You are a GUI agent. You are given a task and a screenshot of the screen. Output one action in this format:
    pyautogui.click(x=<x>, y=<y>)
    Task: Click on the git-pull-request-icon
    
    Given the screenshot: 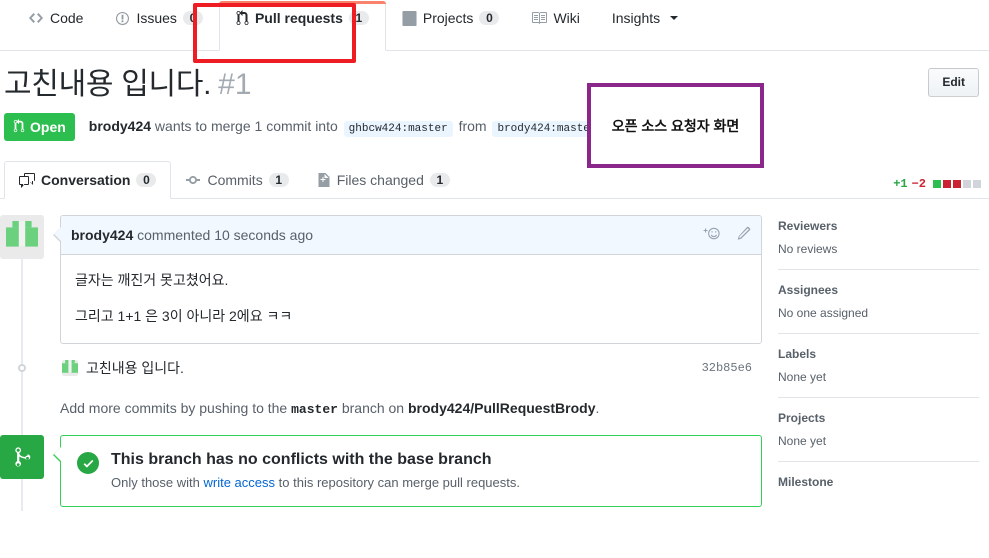 What is the action you would take?
    pyautogui.click(x=242, y=18)
    